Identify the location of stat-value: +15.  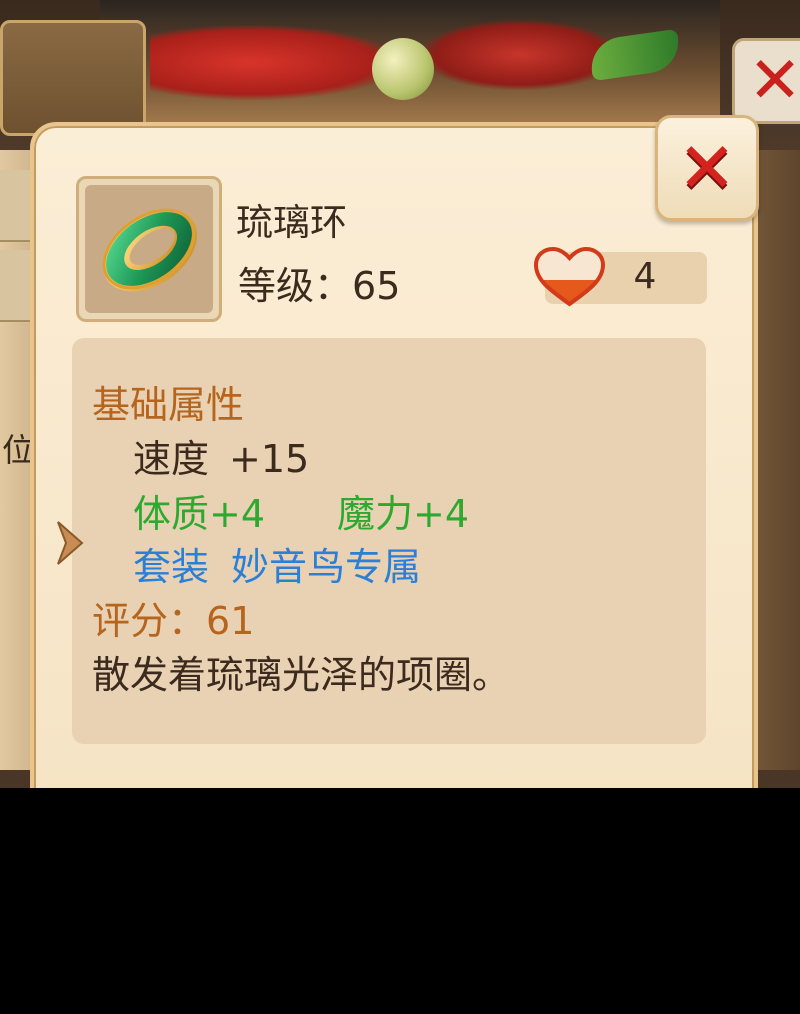
(269, 459).